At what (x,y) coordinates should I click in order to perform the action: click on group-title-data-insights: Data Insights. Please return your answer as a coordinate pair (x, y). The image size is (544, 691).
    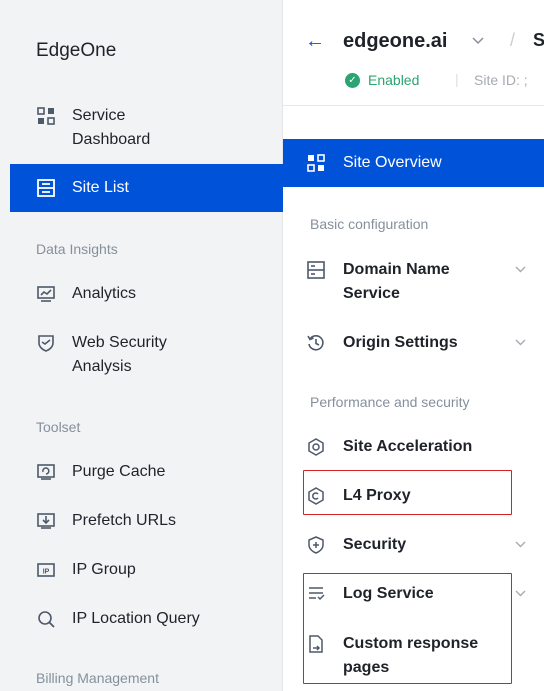
    Looking at the image, I should click on (77, 249).